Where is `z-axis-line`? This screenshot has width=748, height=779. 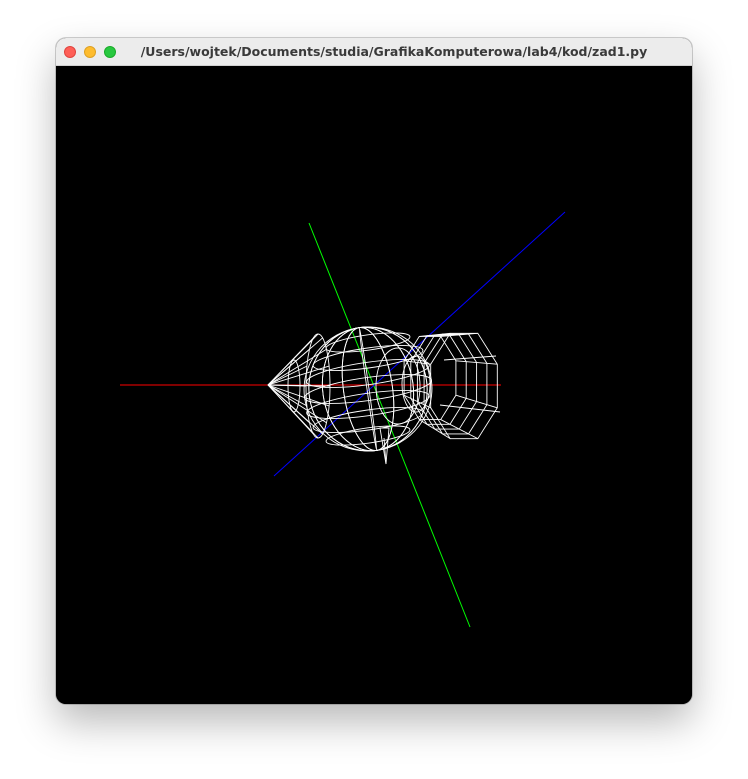 z-axis-line is located at coordinates (419, 344).